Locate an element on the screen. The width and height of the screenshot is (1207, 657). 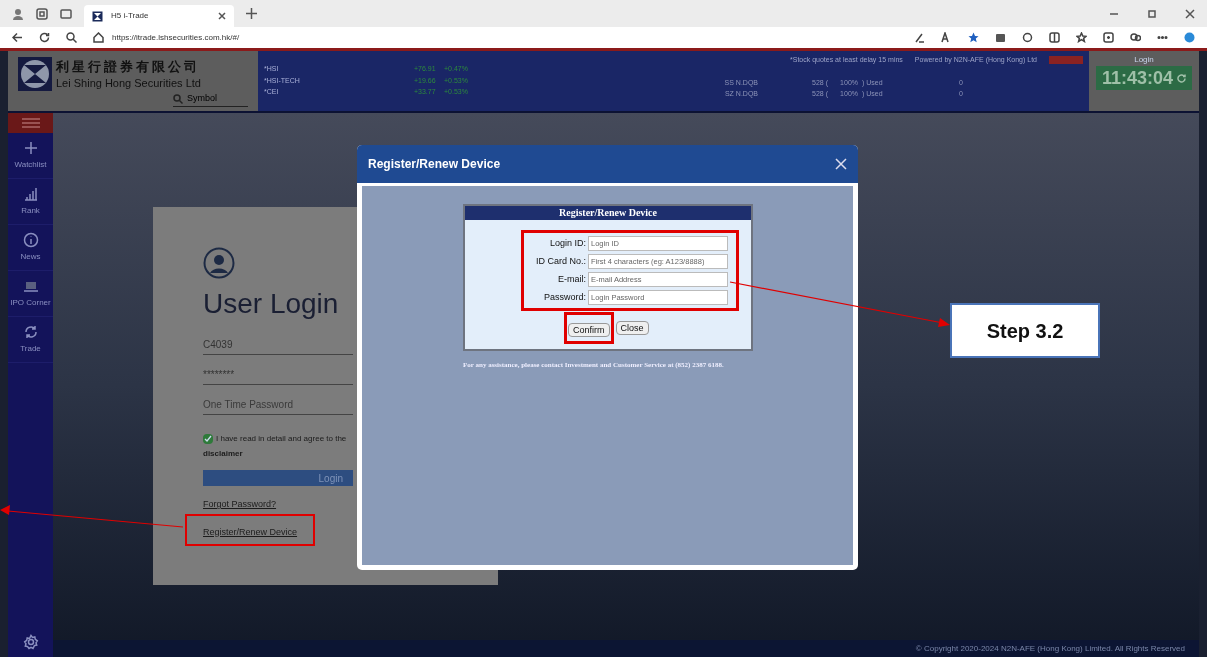
company-name: Lei Shing Hong Securities Ltd is located at coordinates (128, 83).